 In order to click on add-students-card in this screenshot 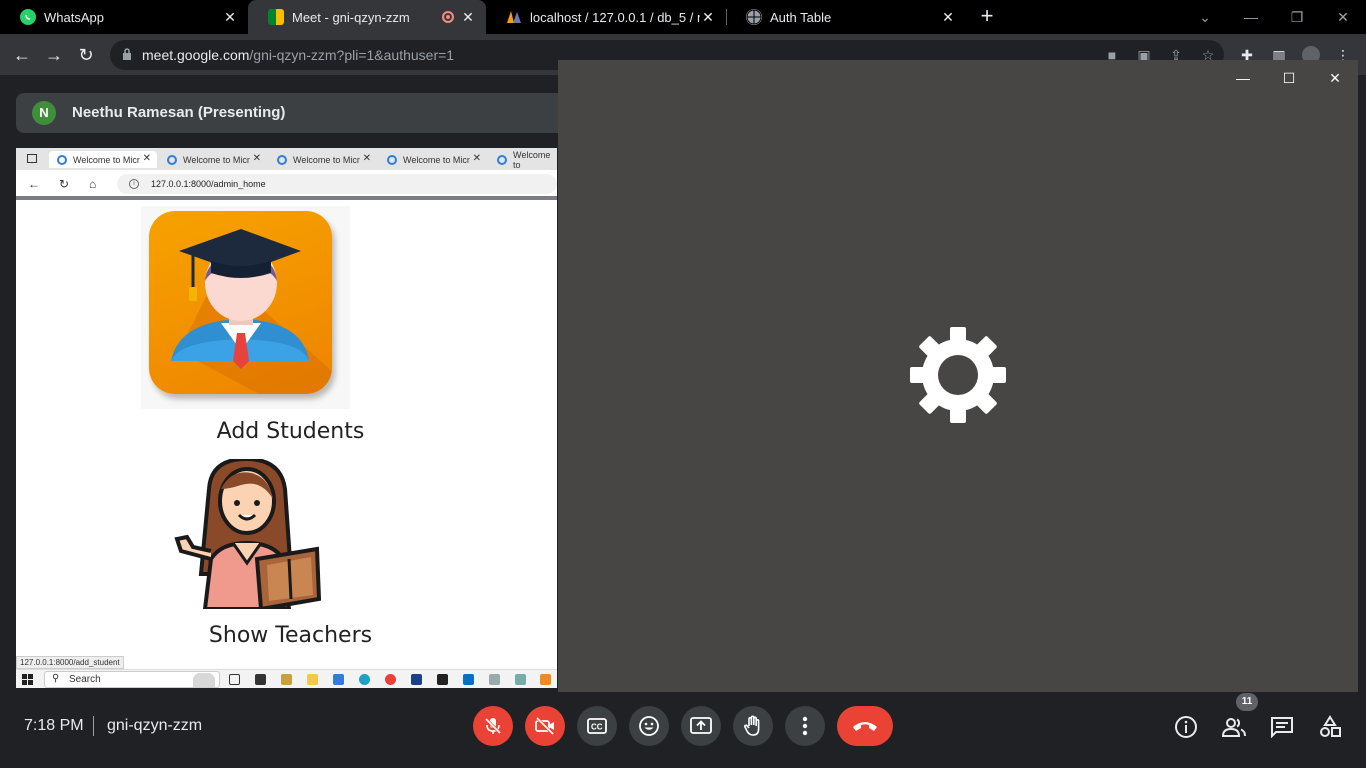, I will do `click(245, 307)`.